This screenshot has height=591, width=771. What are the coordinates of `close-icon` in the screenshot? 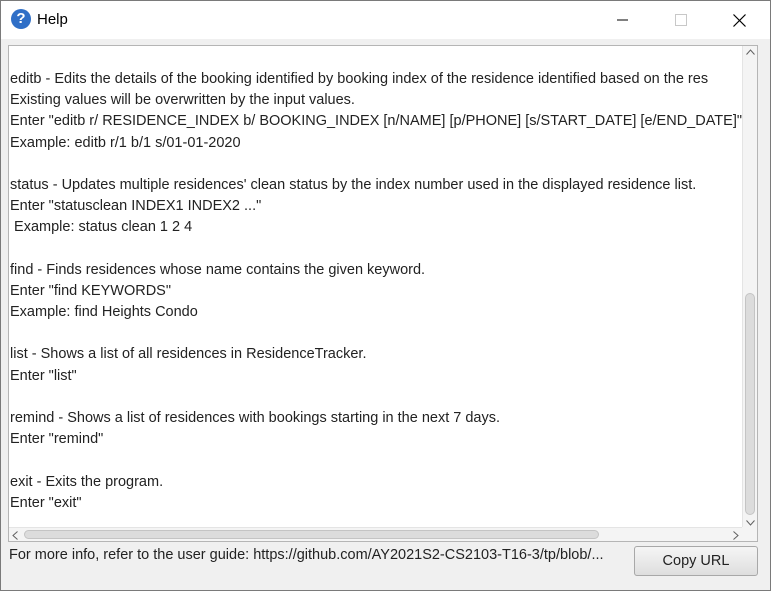 It's located at (739, 20).